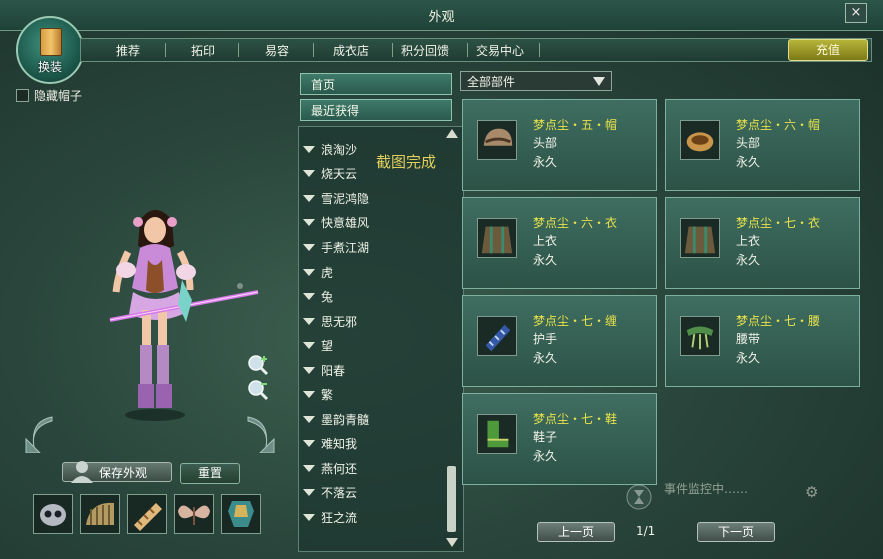  I want to click on recharge-button: 充值, so click(828, 50).